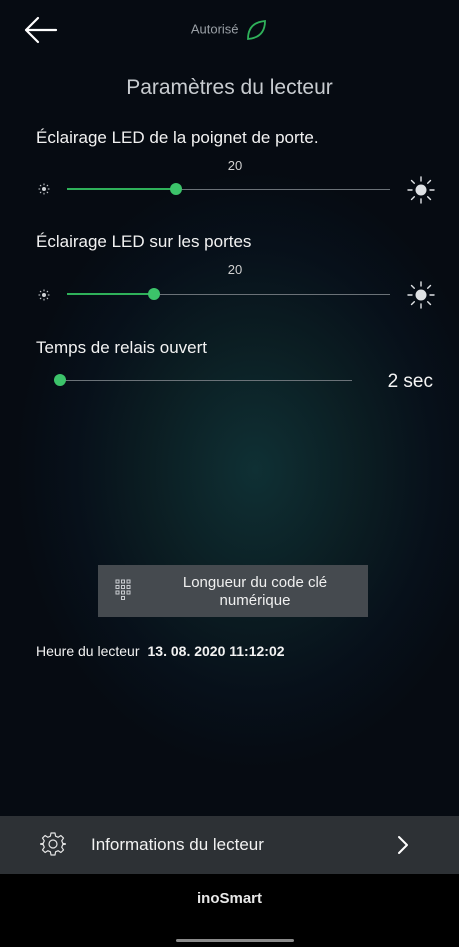  What do you see at coordinates (214, 29) in the screenshot?
I see `status-text: Autorisé` at bounding box center [214, 29].